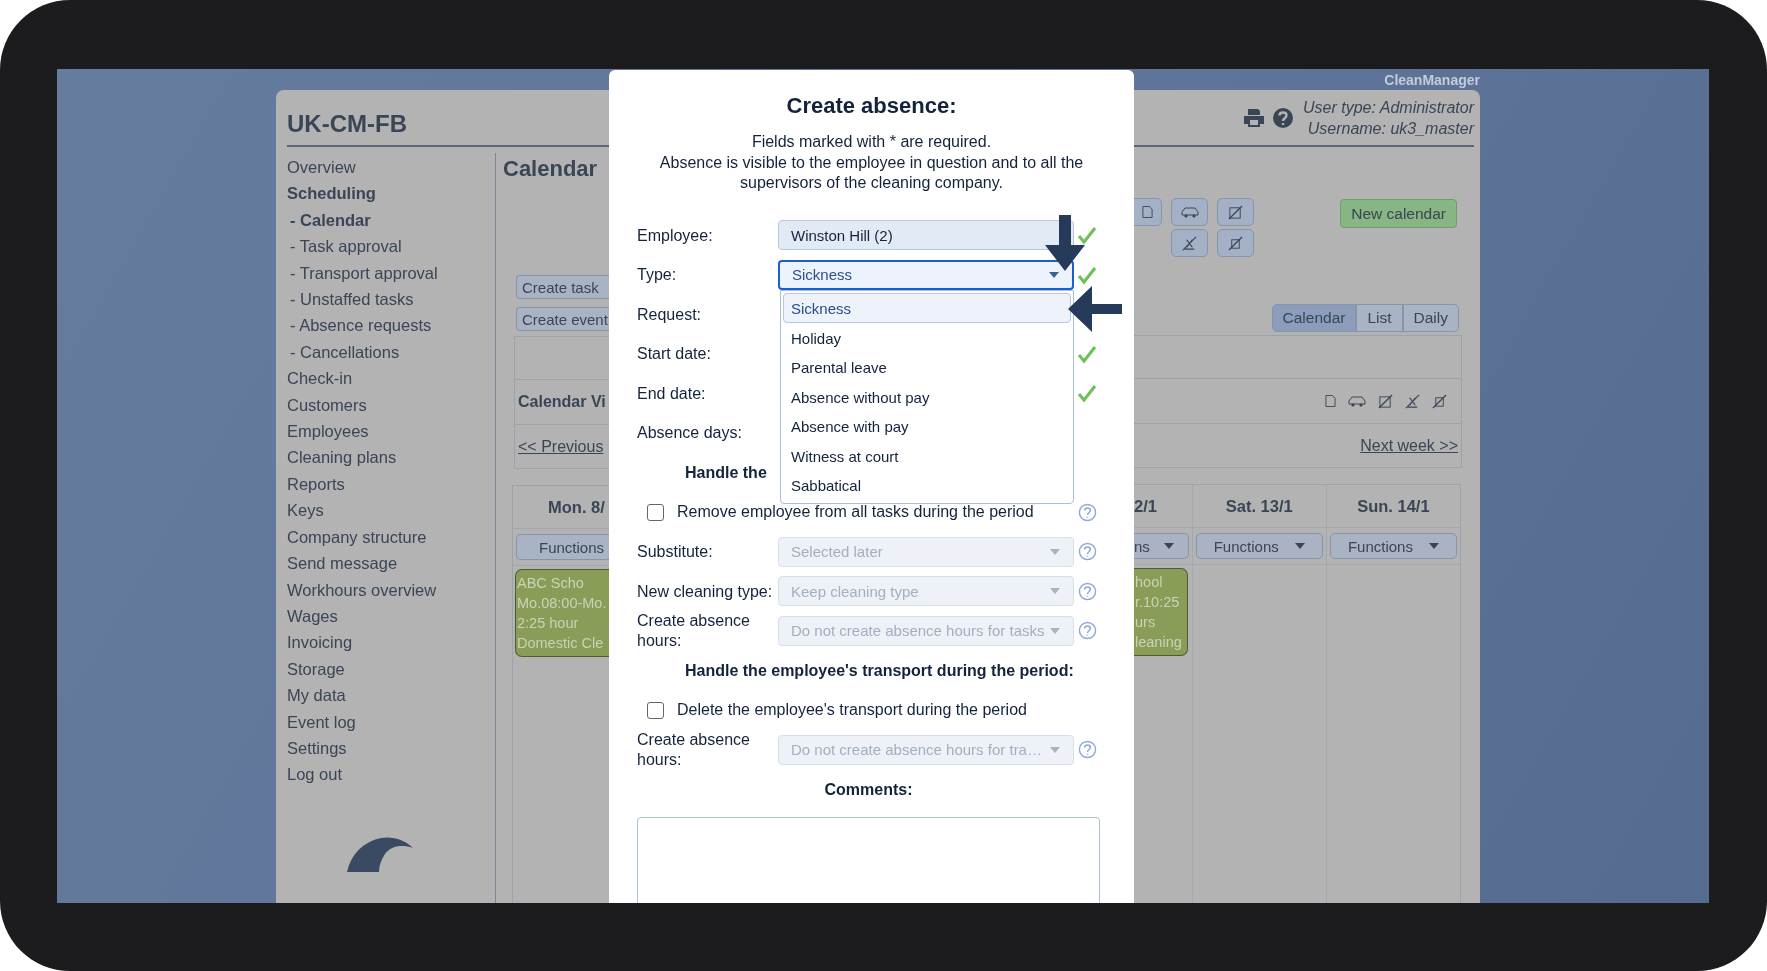 The width and height of the screenshot is (1767, 971). What do you see at coordinates (852, 710) in the screenshot?
I see `checkbox-label: Delete the employee's transport during the period` at bounding box center [852, 710].